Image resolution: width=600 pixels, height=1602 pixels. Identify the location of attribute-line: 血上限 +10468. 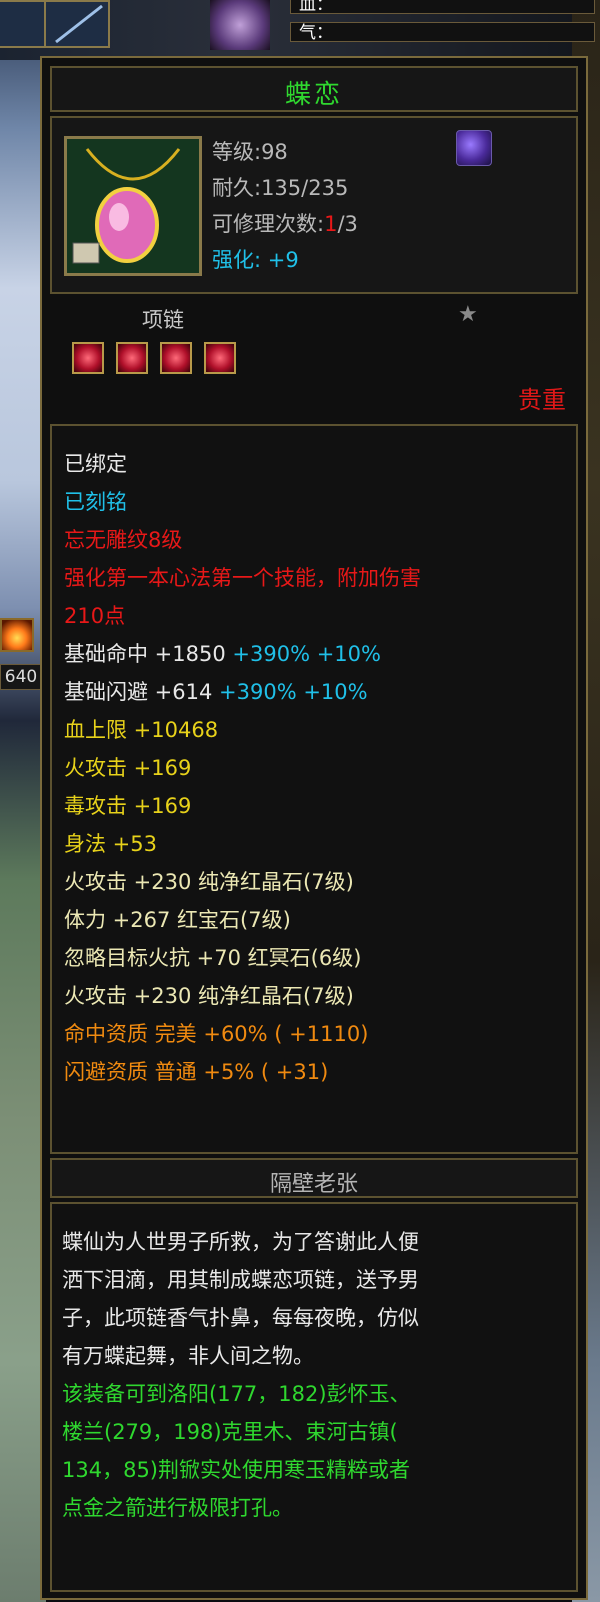
(141, 730).